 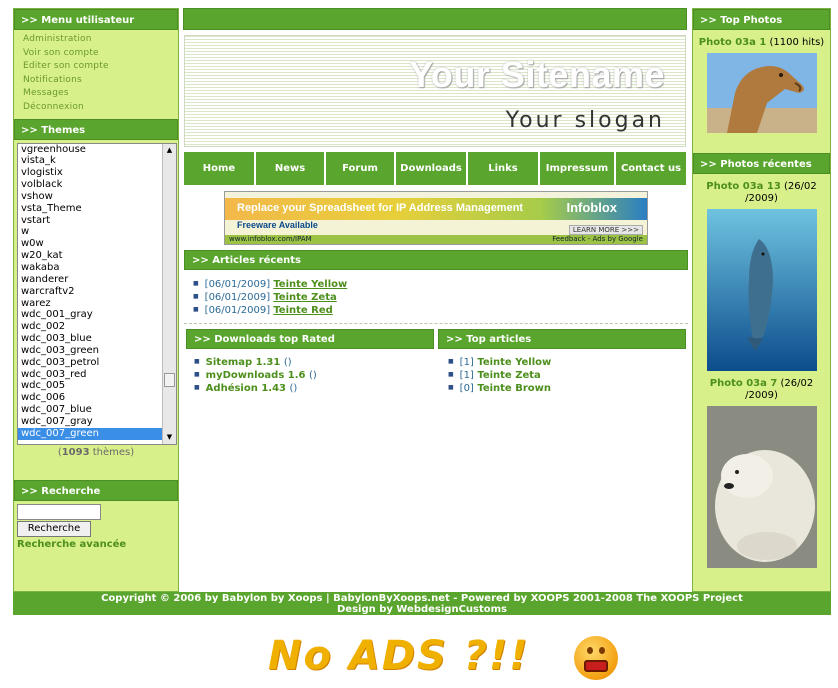 I want to click on recent-photo-caption: Photo 03a 13 (26/02 /2009), so click(x=761, y=192).